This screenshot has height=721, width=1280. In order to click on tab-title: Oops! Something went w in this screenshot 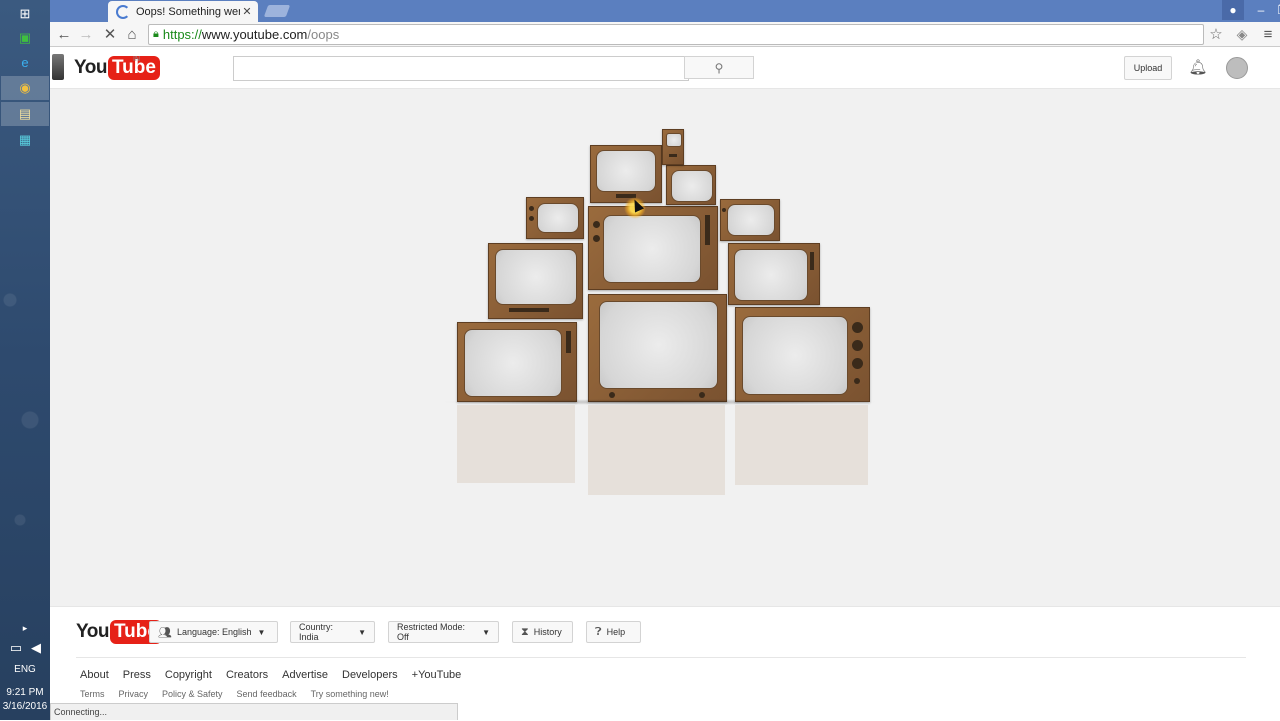, I will do `click(188, 11)`.